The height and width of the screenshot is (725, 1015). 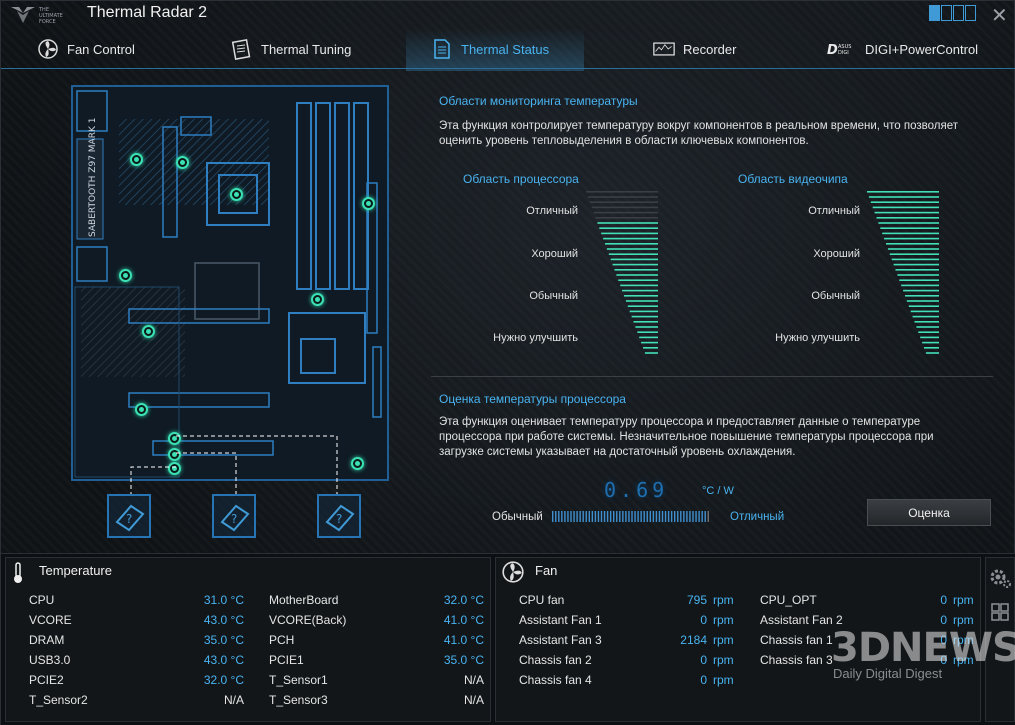 What do you see at coordinates (710, 49) in the screenshot?
I see `tab-label: Recorder` at bounding box center [710, 49].